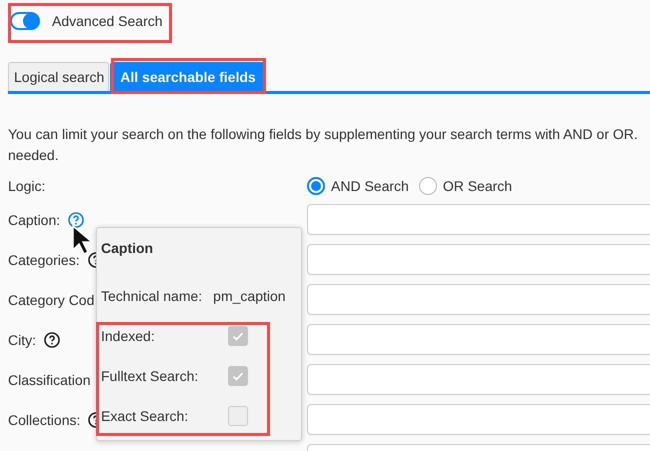 Image resolution: width=650 pixels, height=451 pixels. I want to click on field-label: Caption:, so click(34, 220).